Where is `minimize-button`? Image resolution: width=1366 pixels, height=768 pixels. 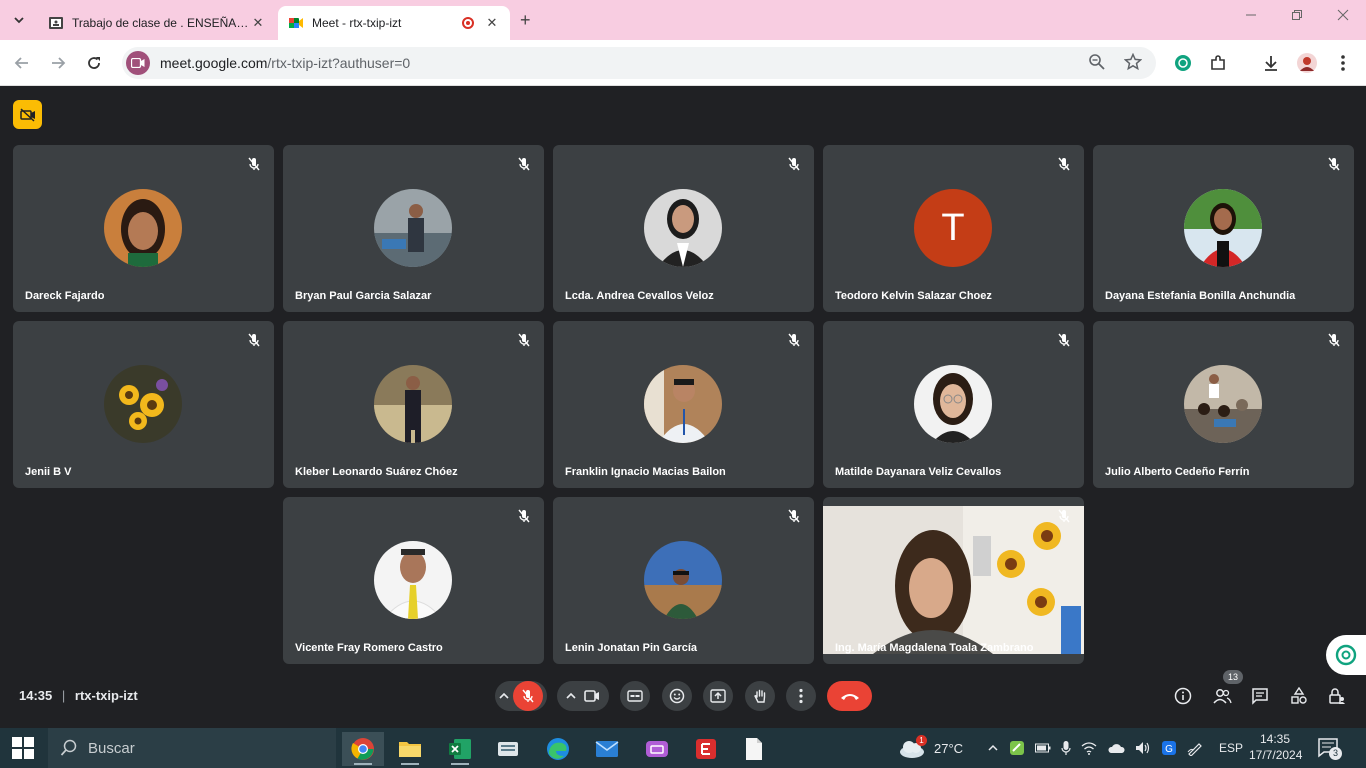 minimize-button is located at coordinates (1251, 16).